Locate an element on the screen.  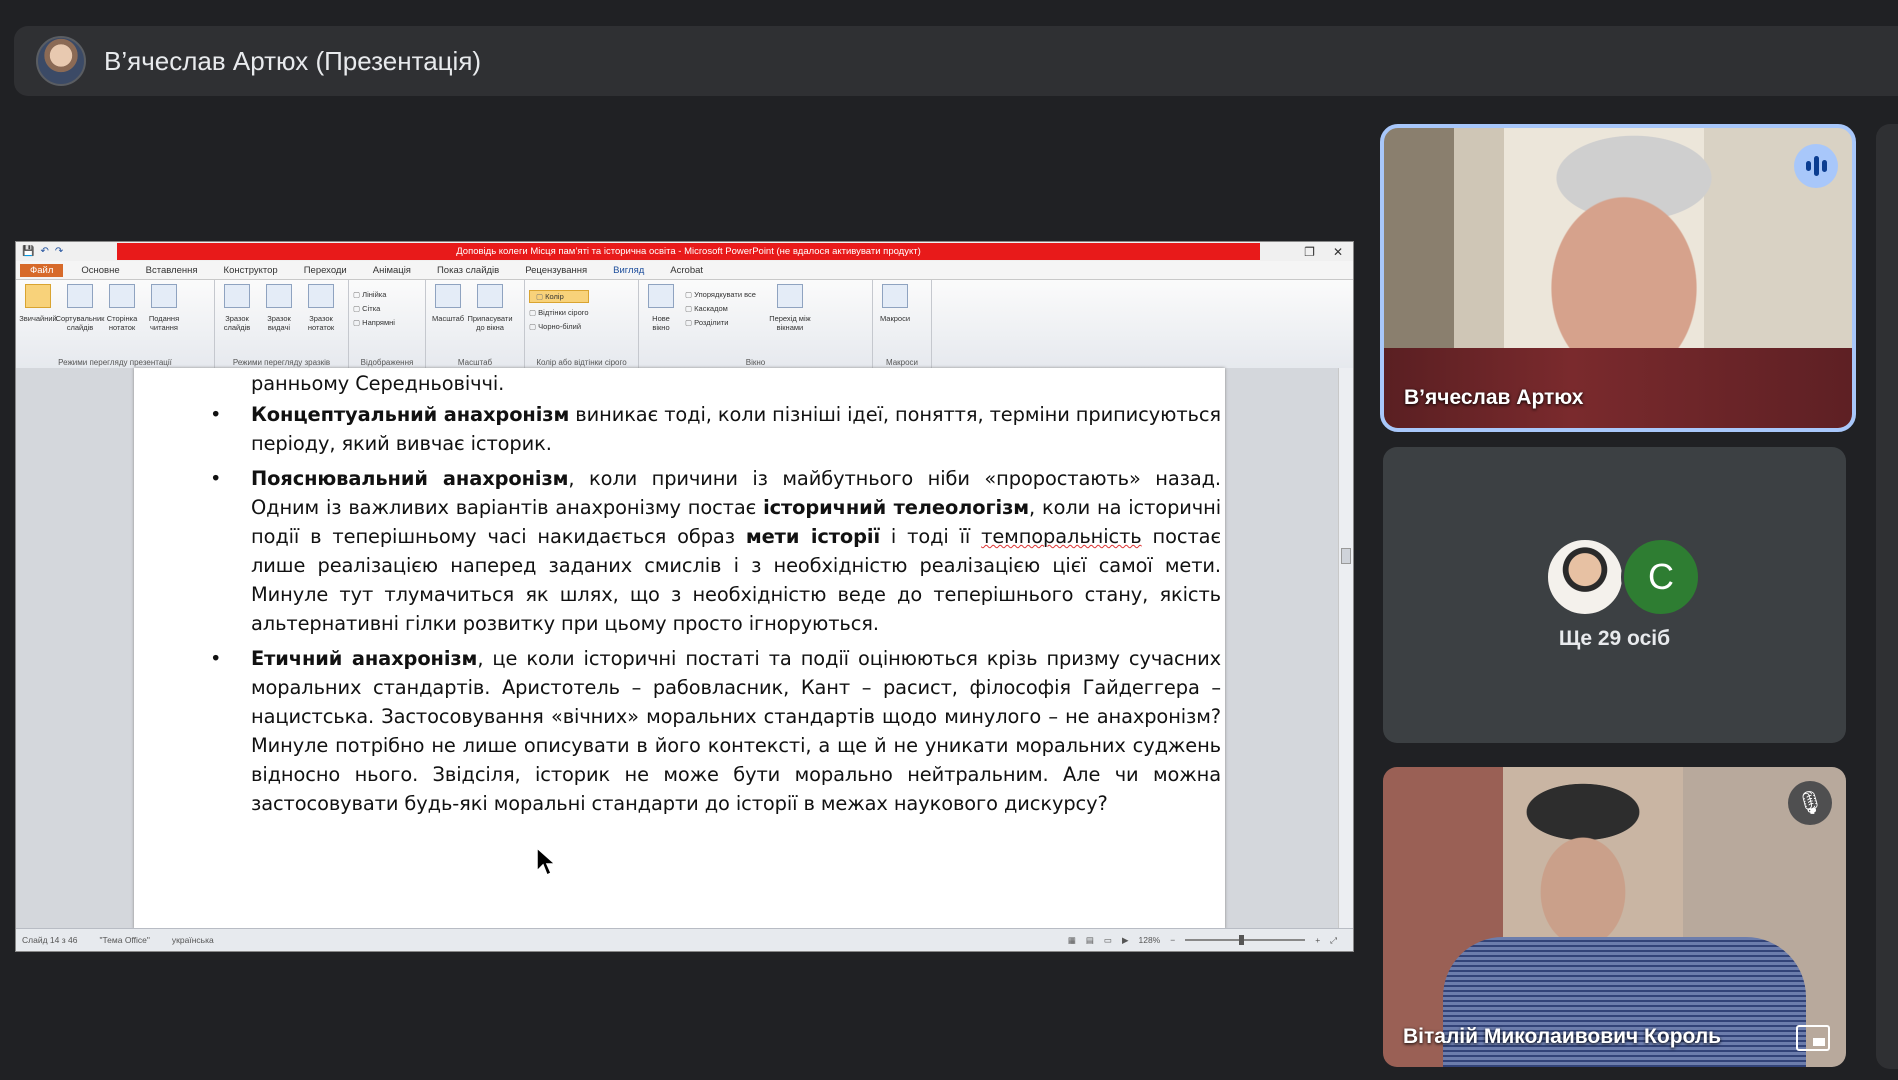
reading-view-icon: ▭ is located at coordinates (1108, 940).